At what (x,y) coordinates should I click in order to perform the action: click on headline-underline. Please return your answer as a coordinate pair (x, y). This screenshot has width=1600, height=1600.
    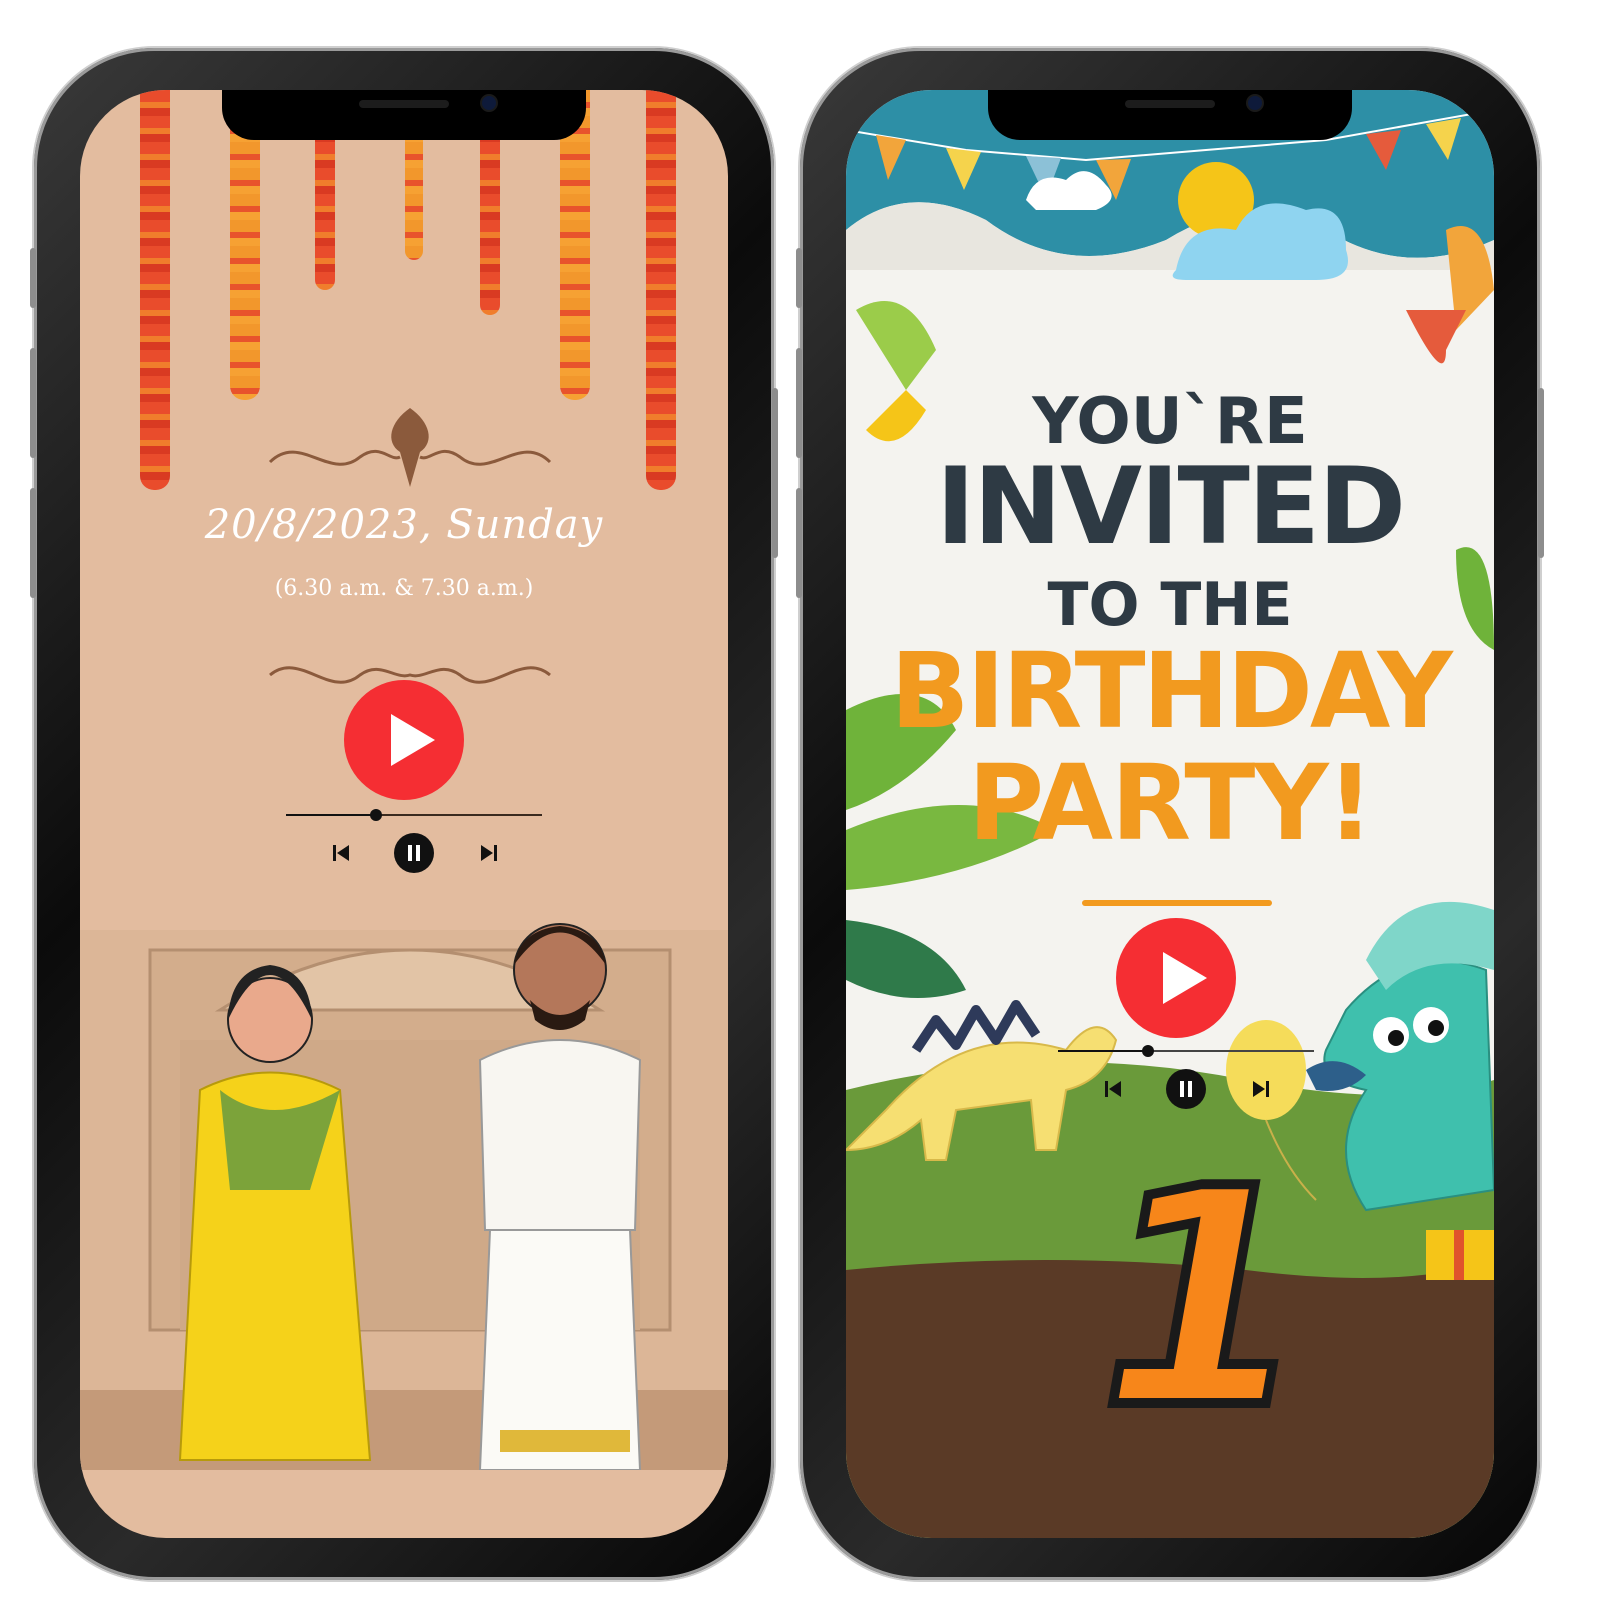
    Looking at the image, I should click on (1177, 903).